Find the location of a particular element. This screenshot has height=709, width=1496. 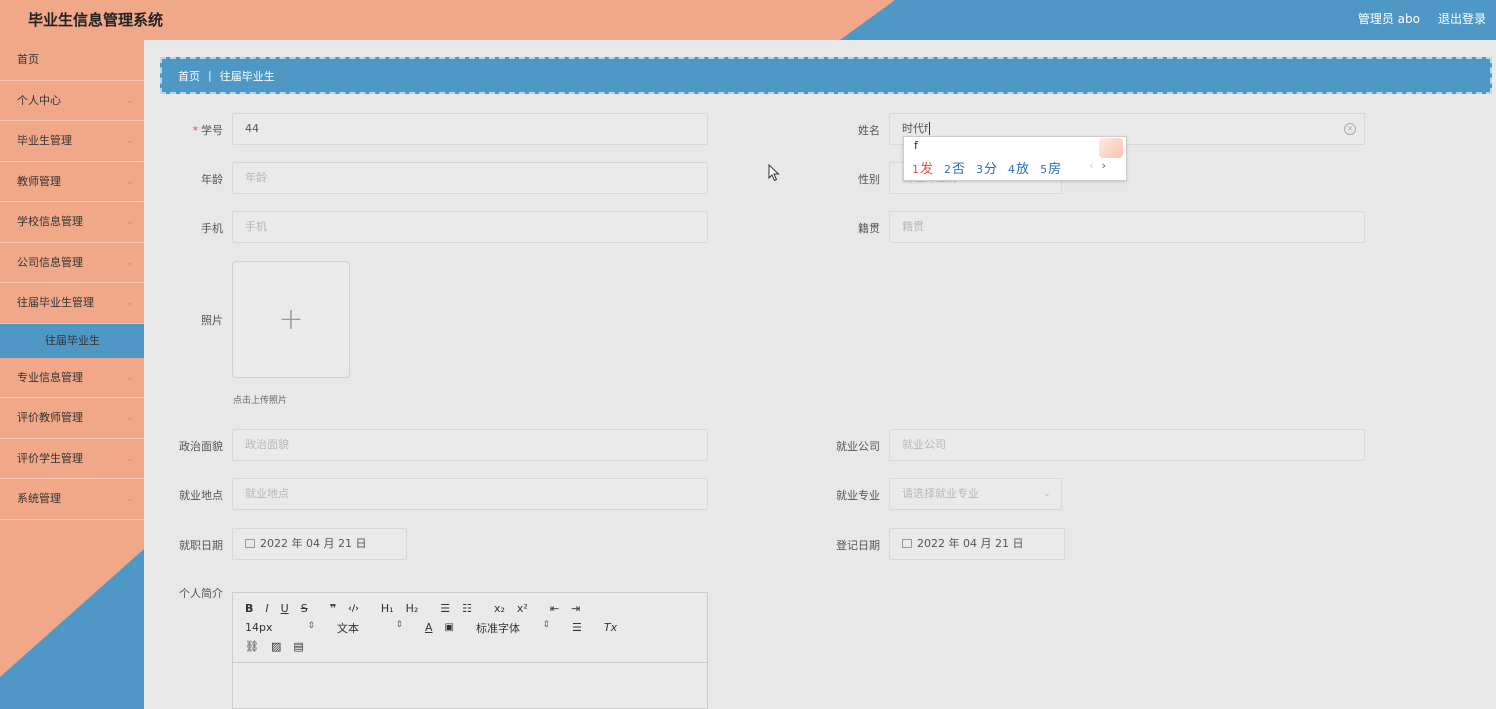

indent-button: ⇥ is located at coordinates (575, 608).